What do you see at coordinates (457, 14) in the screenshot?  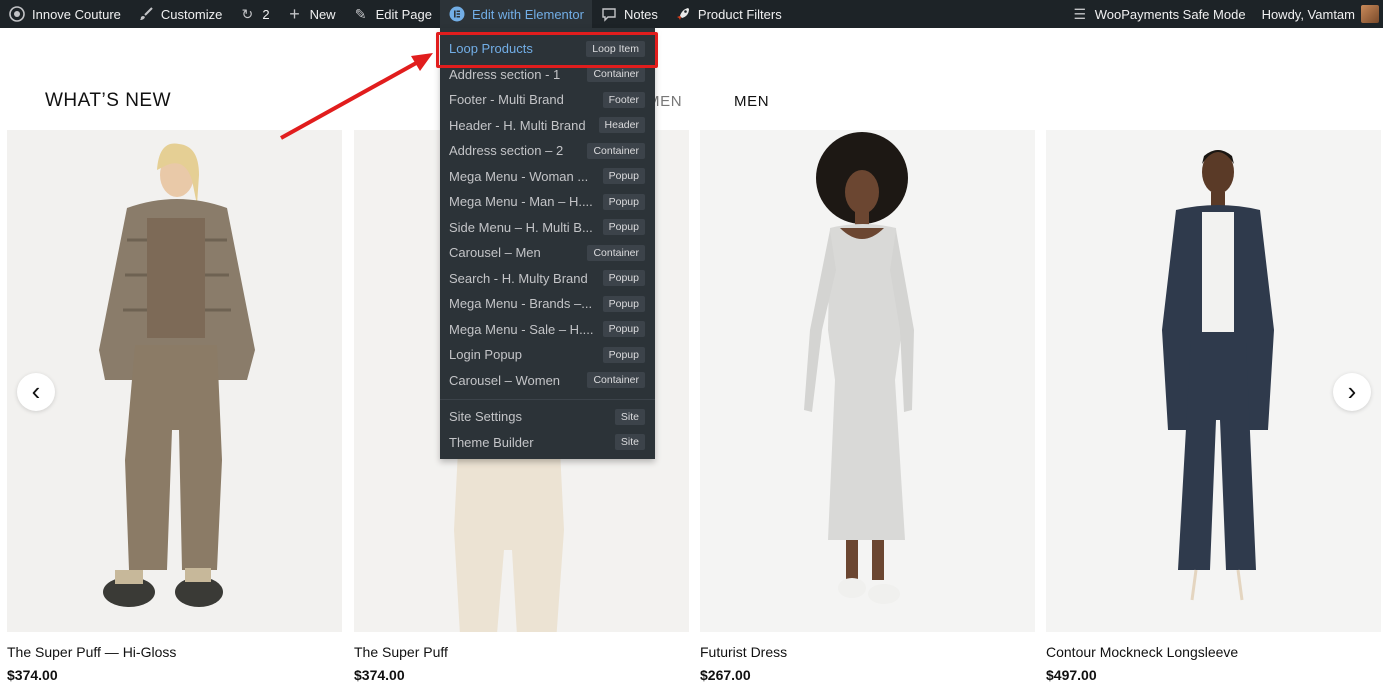 I see `elementor-icon` at bounding box center [457, 14].